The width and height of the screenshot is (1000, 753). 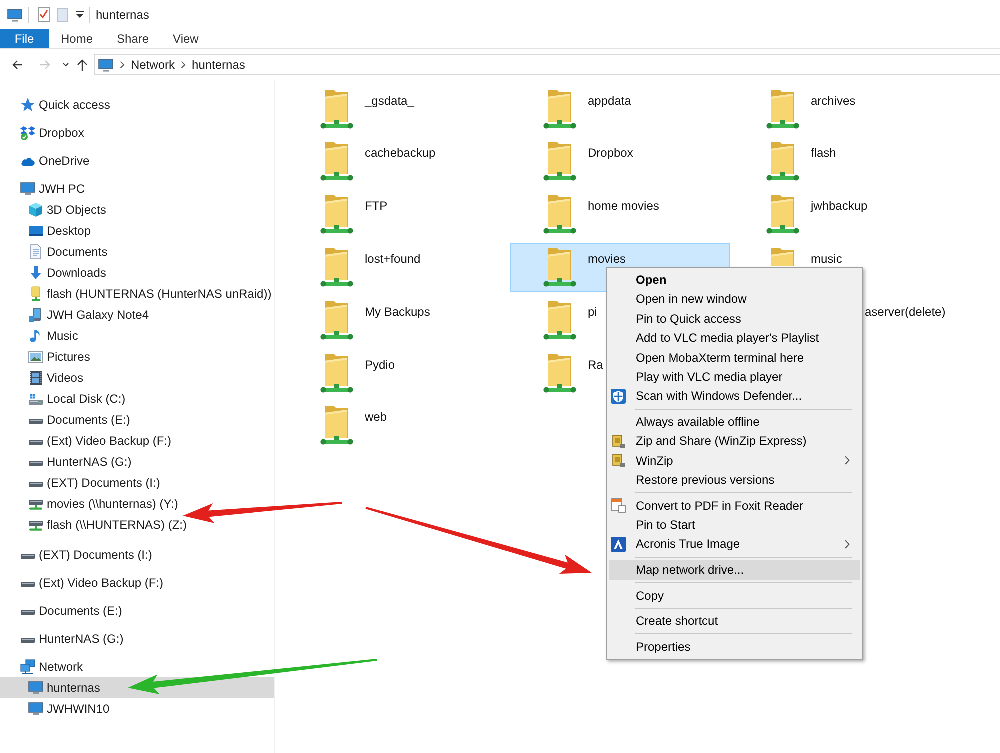 I want to click on sidebar-item: OneDrive, so click(x=137, y=160).